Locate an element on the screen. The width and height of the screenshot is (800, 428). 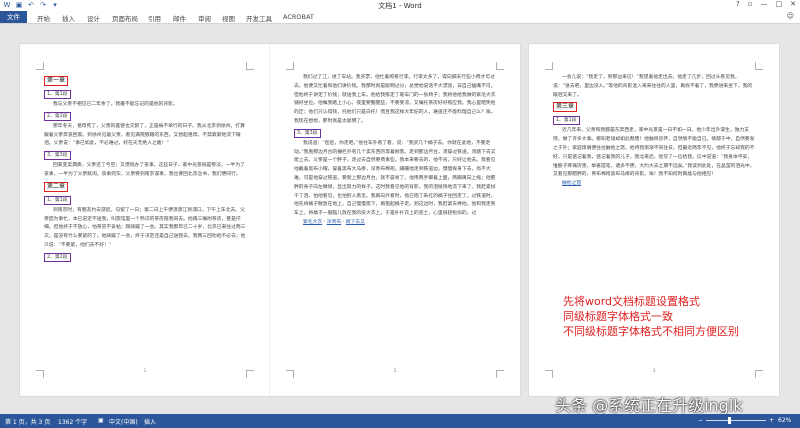
heading-1: 第一章 is located at coordinates (56, 81).